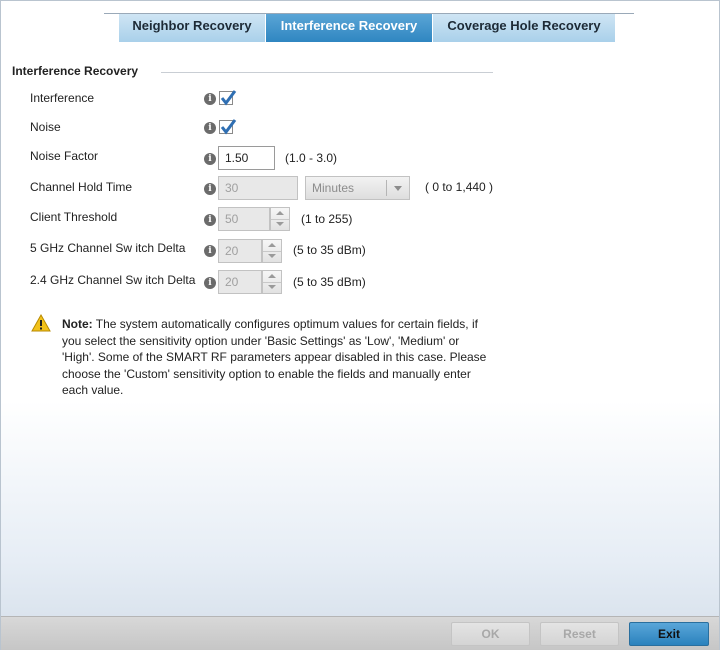  What do you see at coordinates (75, 71) in the screenshot?
I see `section-title: Interference Recovery` at bounding box center [75, 71].